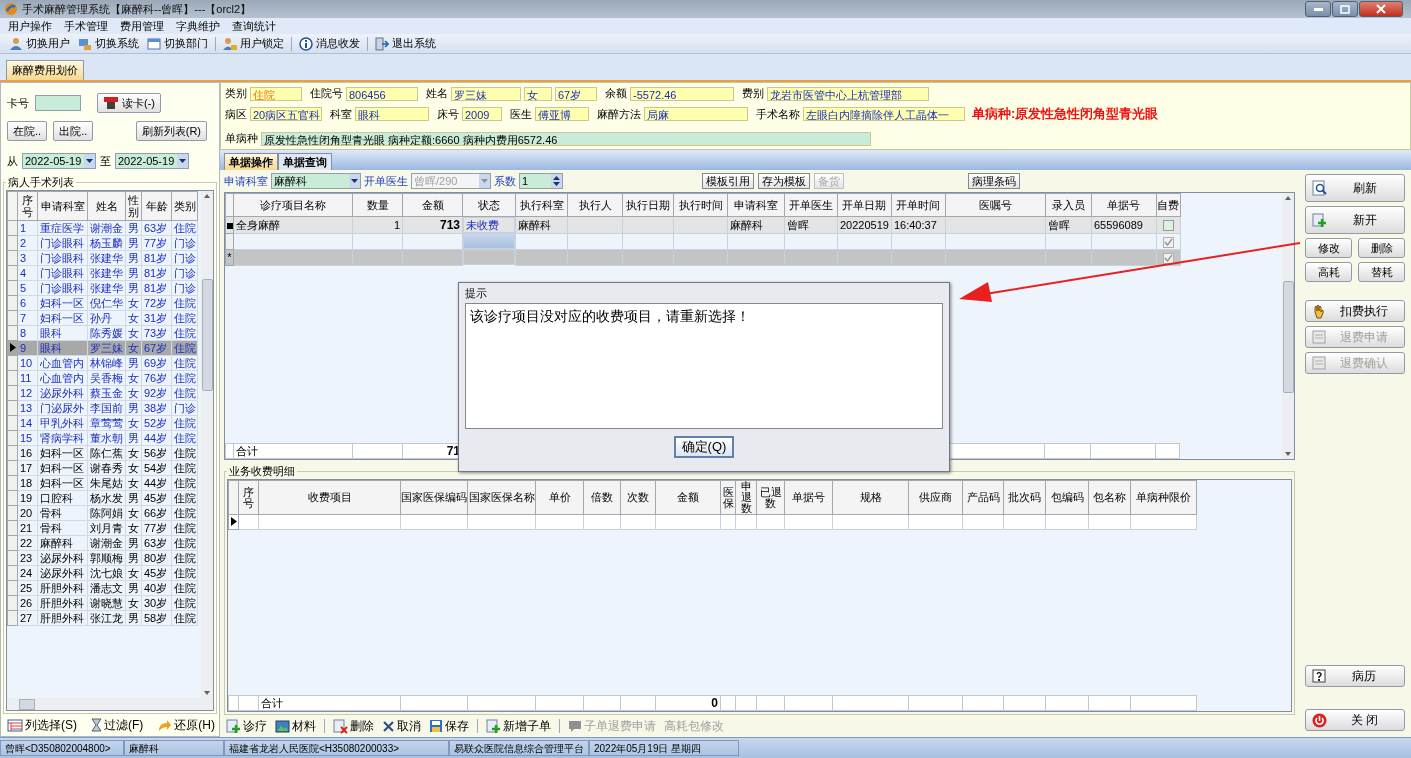  Describe the element at coordinates (102, 453) in the screenshot. I see `table-row: 16 妇科一区 陈仁蕉 女 56岁 住院` at that location.